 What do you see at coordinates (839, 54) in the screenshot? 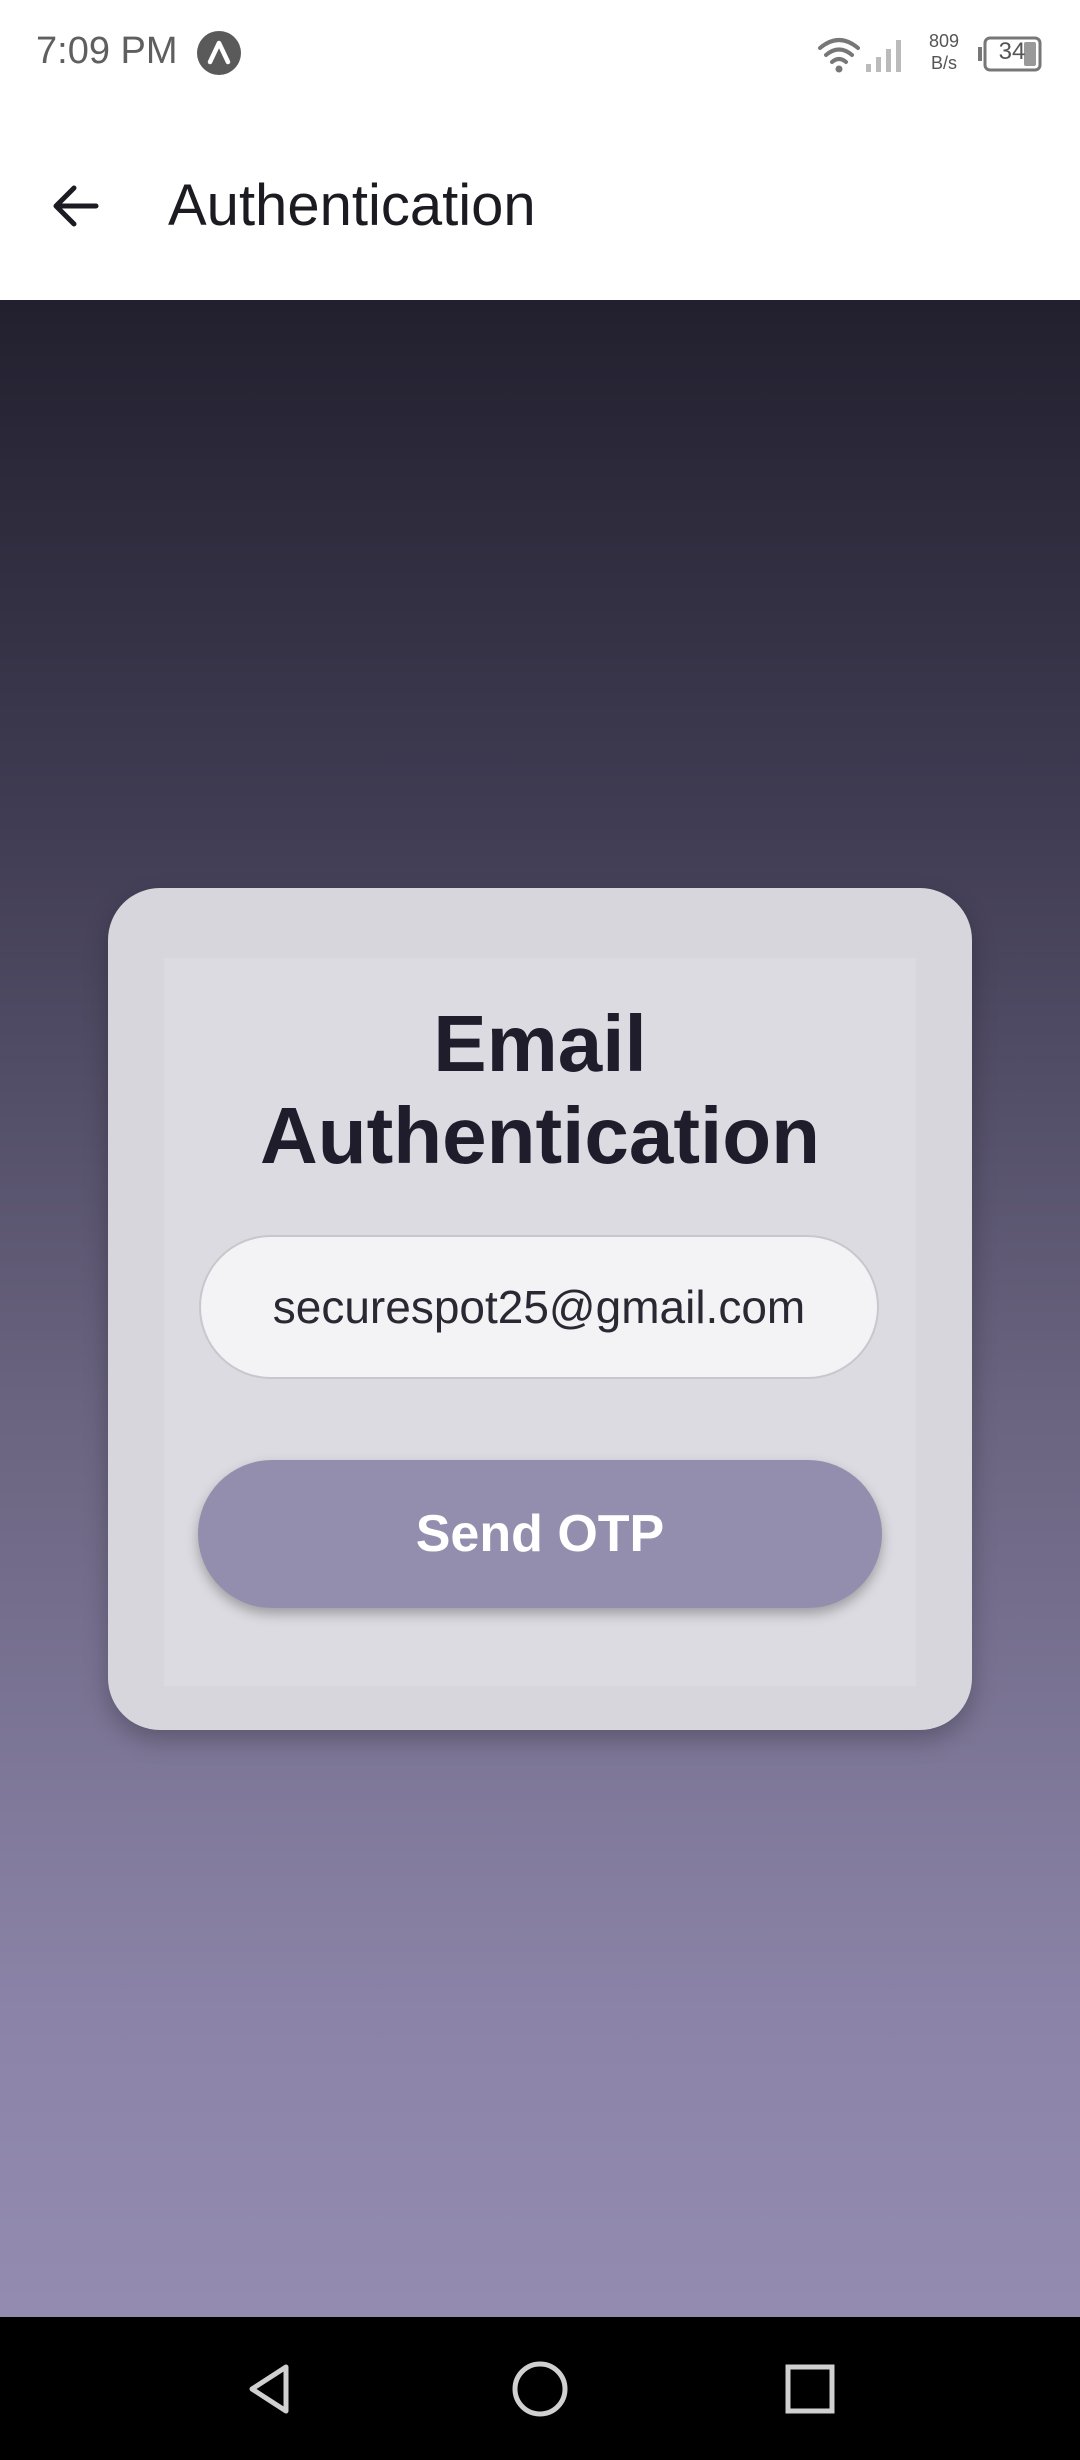
I see `wifi-icon` at bounding box center [839, 54].